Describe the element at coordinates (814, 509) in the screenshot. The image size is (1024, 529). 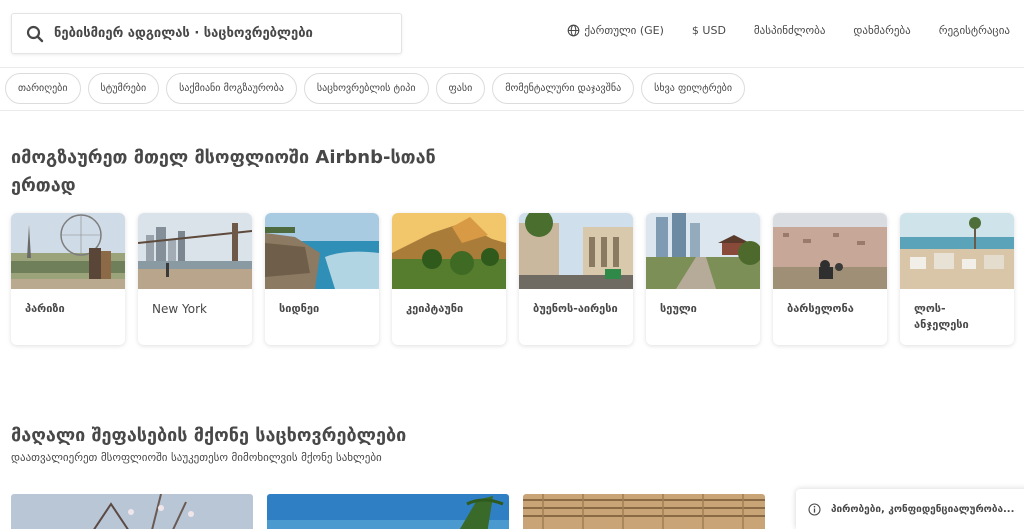
I see `info-icon` at that location.